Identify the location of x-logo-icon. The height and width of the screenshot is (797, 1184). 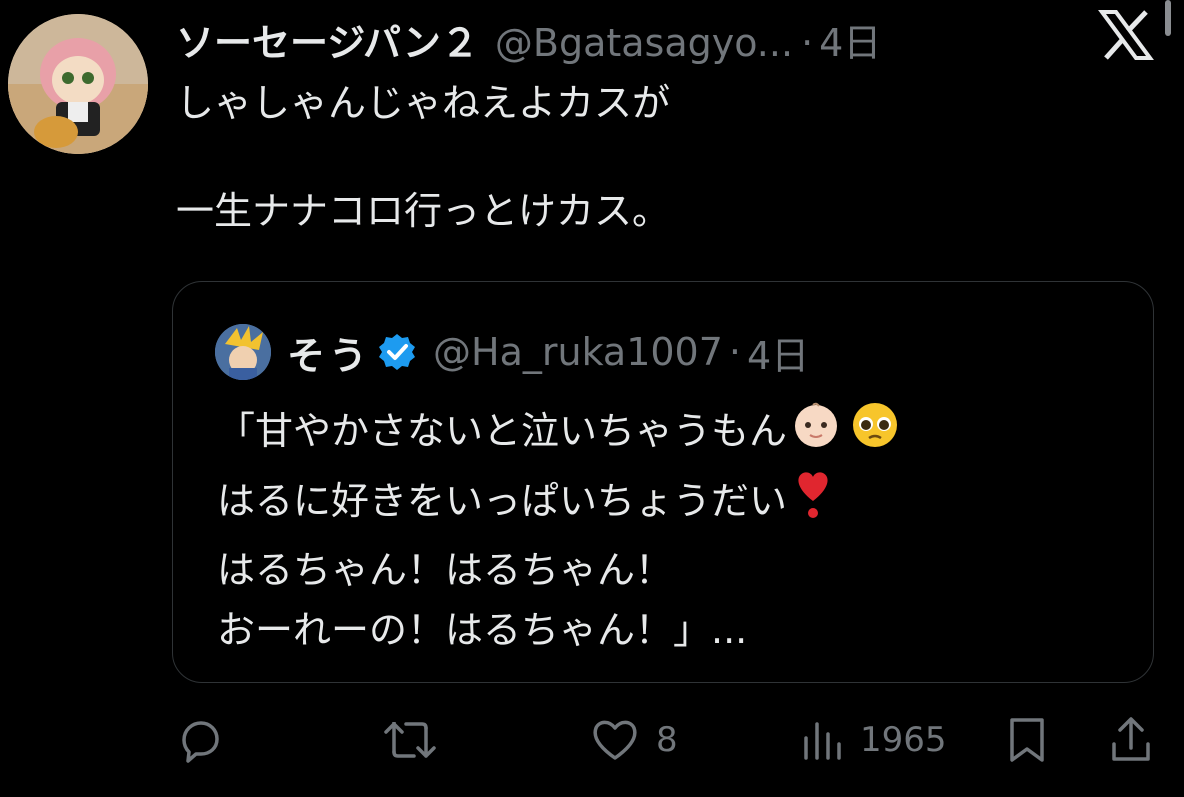
(1126, 35).